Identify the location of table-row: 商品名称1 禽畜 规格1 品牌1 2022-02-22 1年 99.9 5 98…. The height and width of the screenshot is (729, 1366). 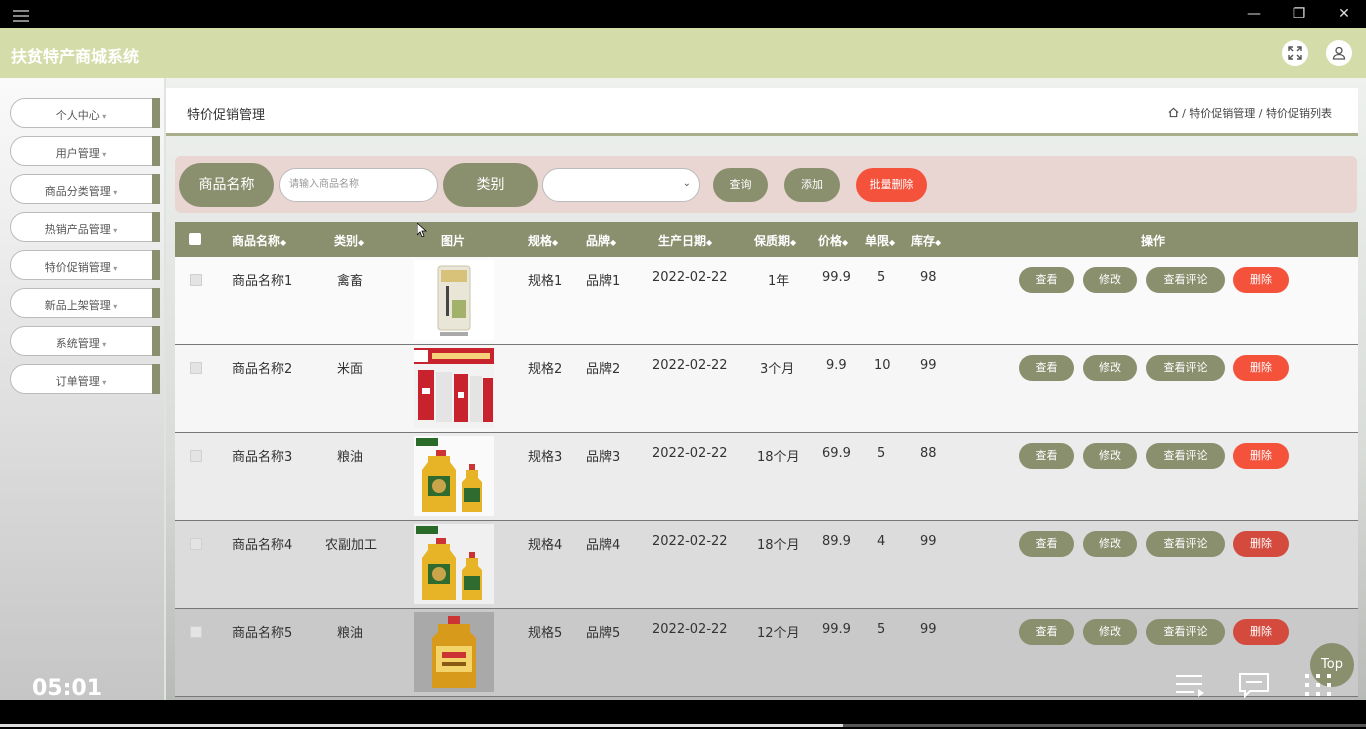
(766, 301).